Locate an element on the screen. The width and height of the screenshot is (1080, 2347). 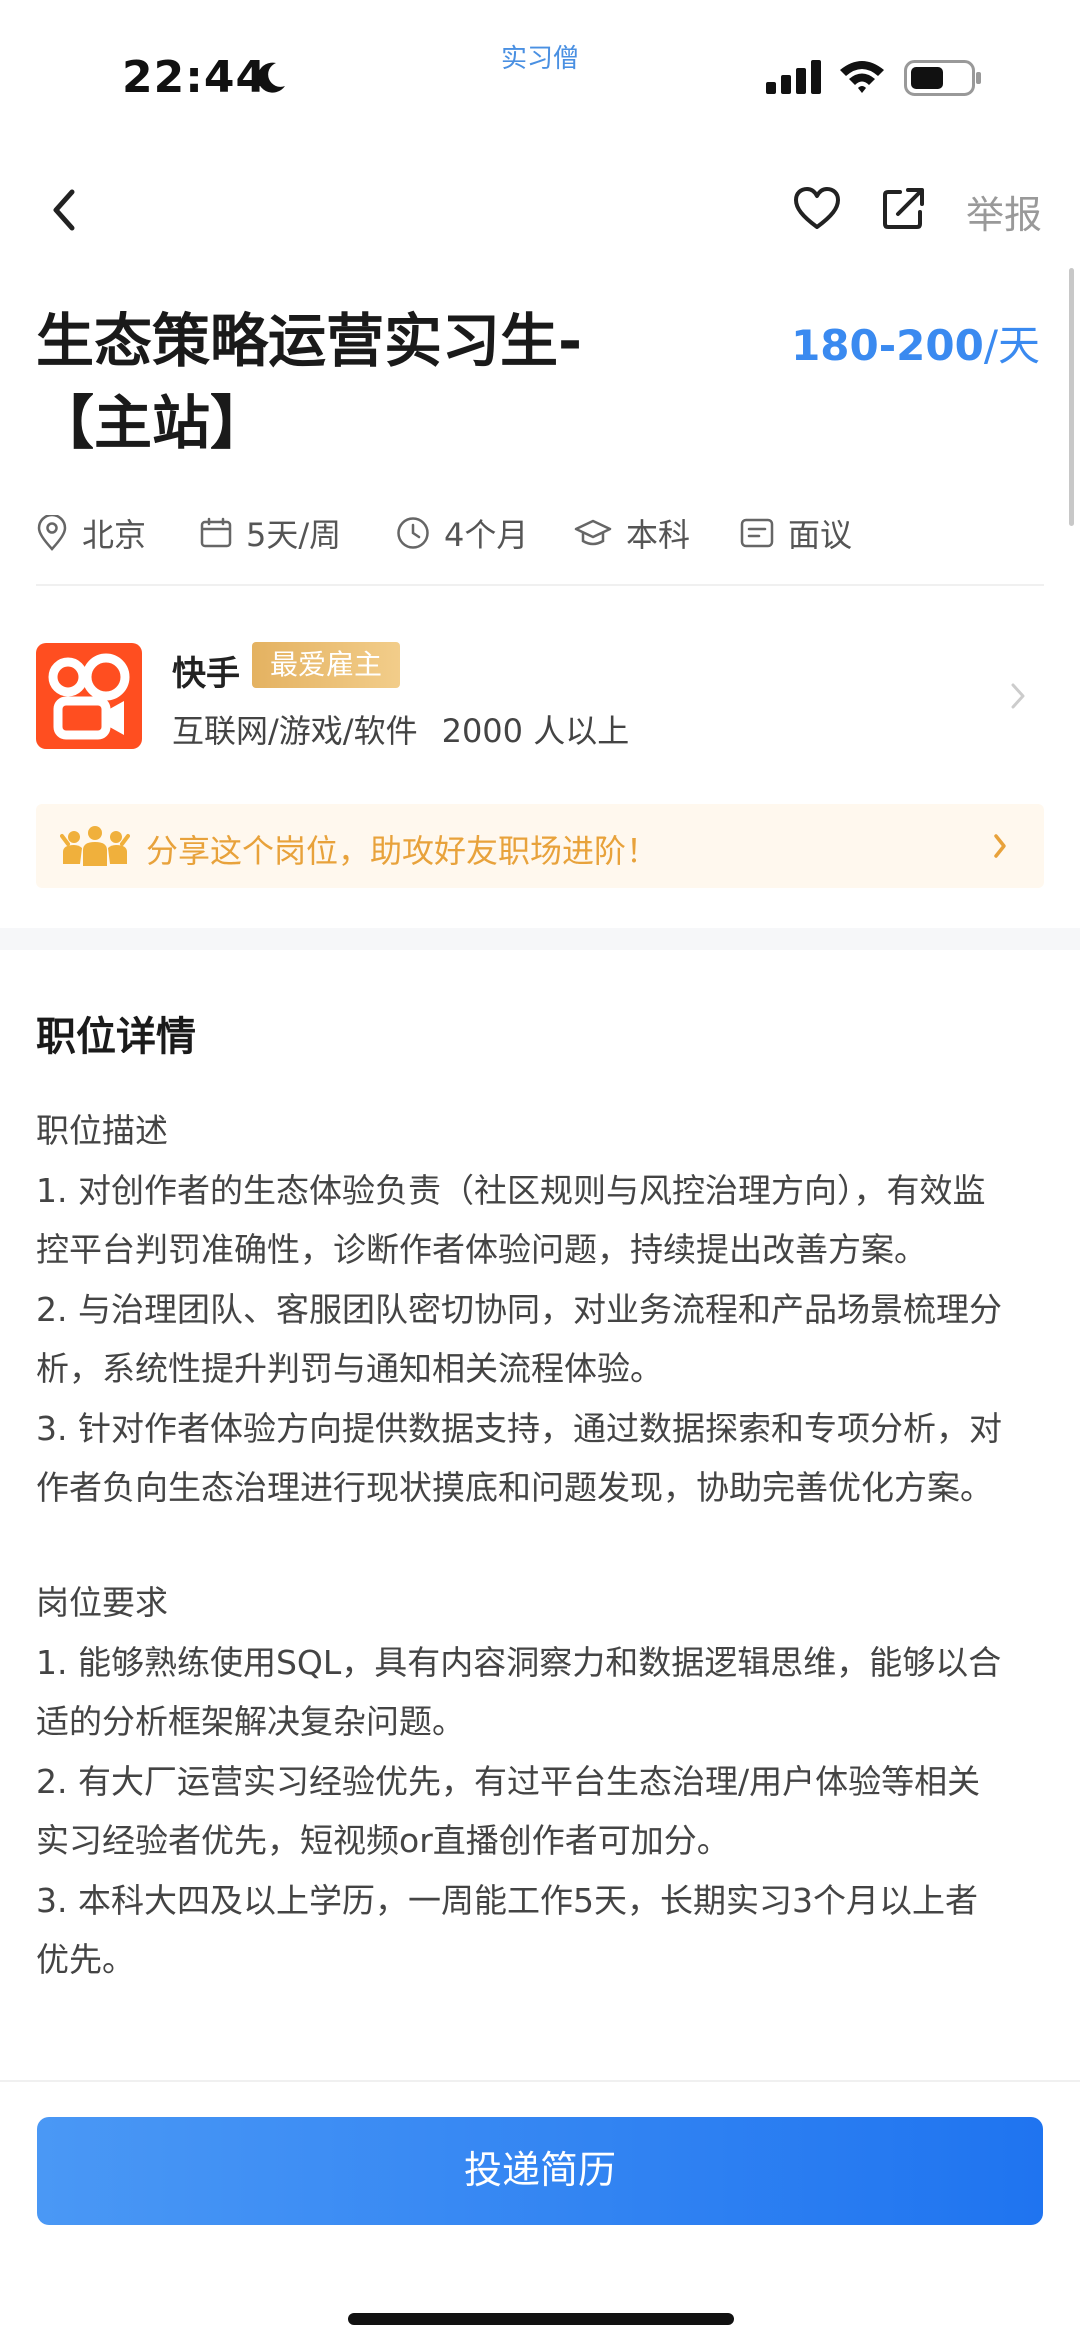
signal-icon is located at coordinates (793, 77).